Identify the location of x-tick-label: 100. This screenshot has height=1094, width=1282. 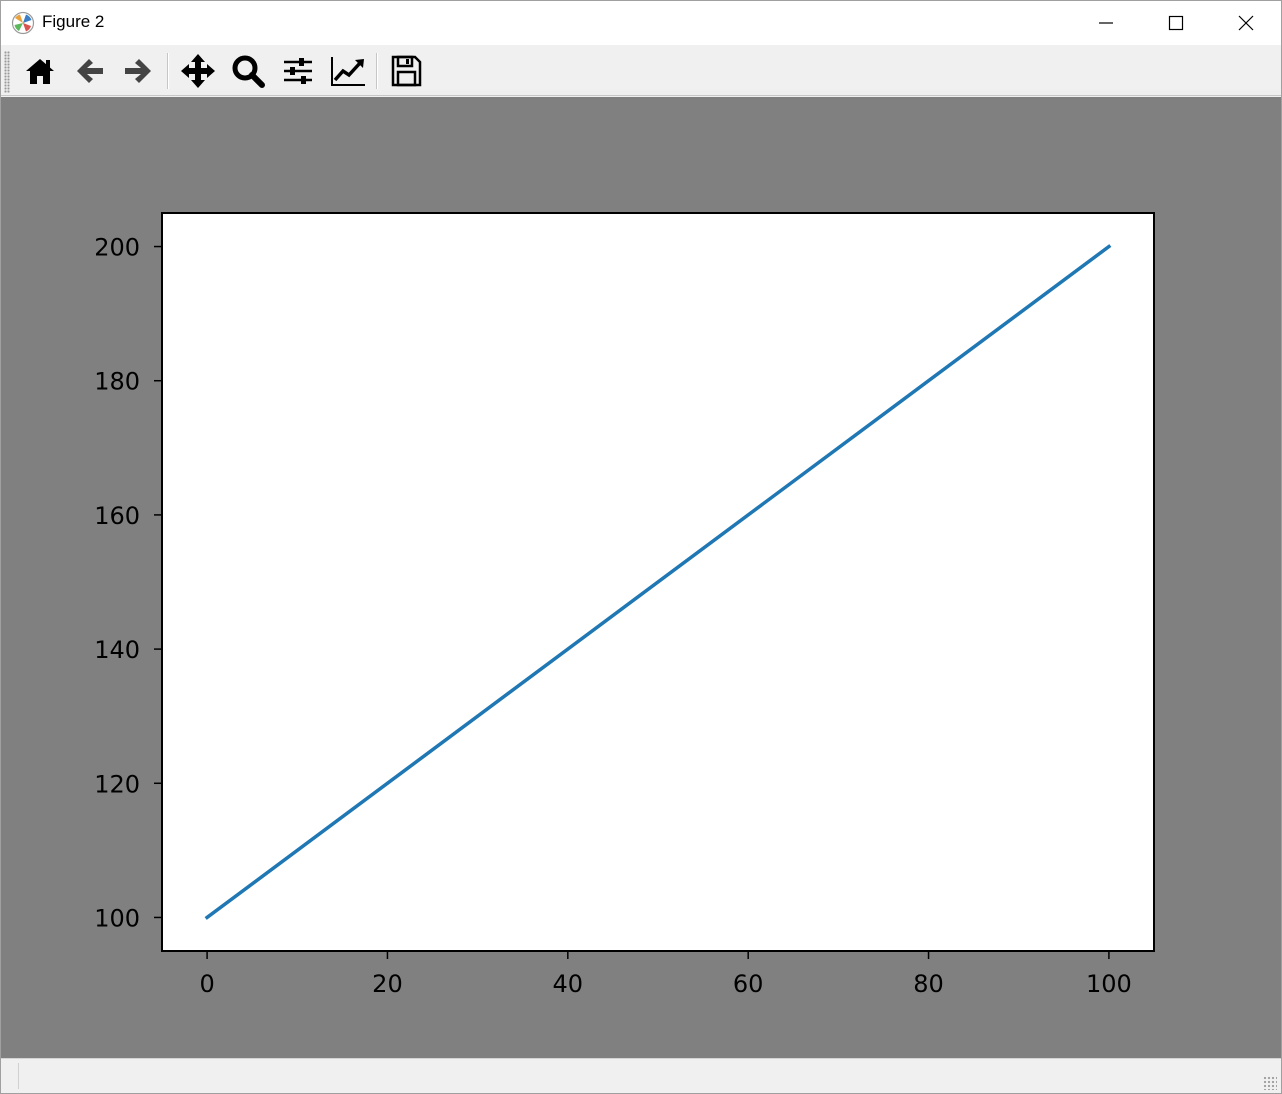
(1109, 984).